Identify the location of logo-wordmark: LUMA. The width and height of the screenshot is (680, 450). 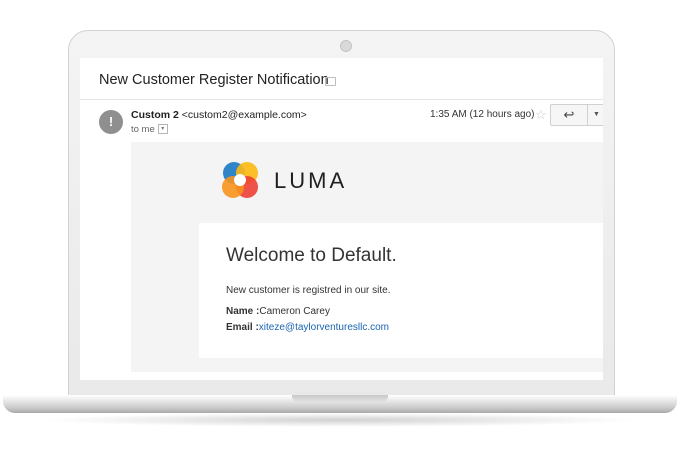
(311, 180).